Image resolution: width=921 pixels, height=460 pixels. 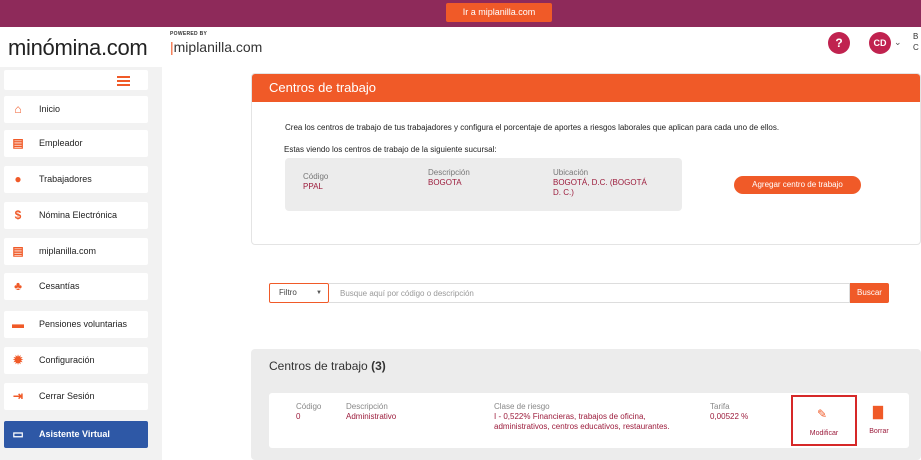 What do you see at coordinates (76, 143) in the screenshot?
I see `sidebar-item-empleador: ▤ Empleador` at bounding box center [76, 143].